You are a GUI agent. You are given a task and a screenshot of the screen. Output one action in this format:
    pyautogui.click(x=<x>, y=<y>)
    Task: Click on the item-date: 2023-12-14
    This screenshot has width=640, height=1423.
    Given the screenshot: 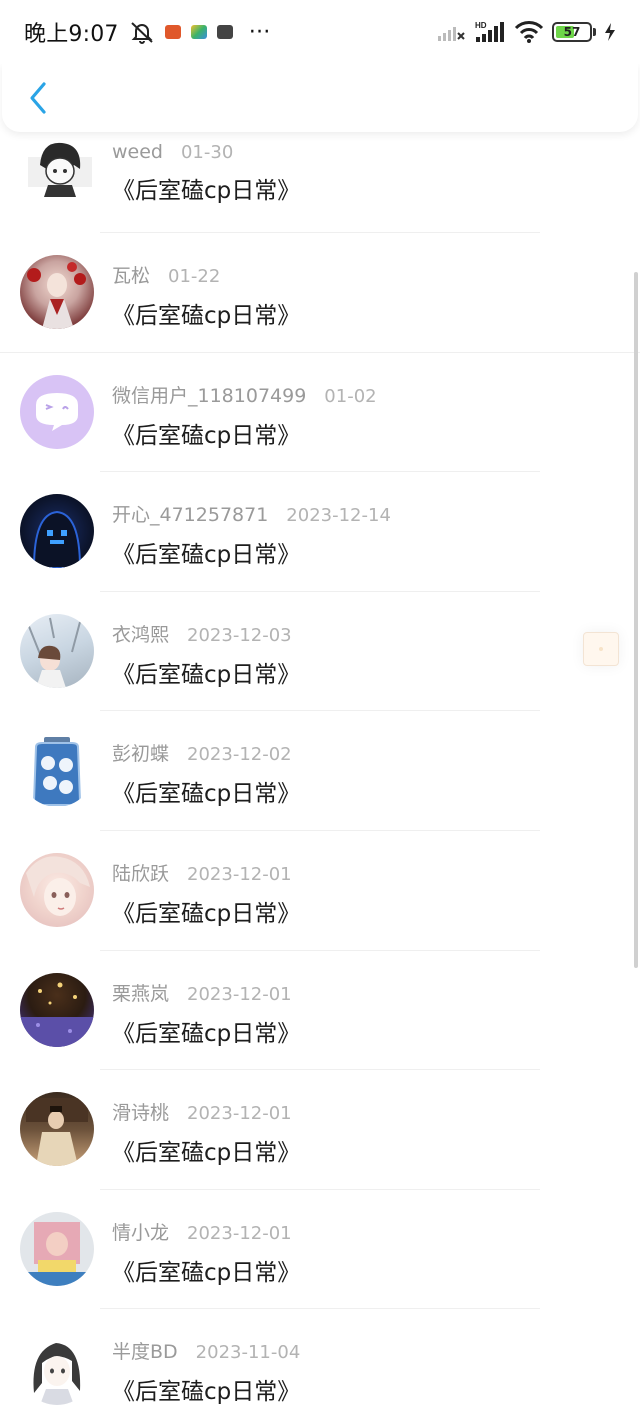 What is the action you would take?
    pyautogui.click(x=338, y=516)
    